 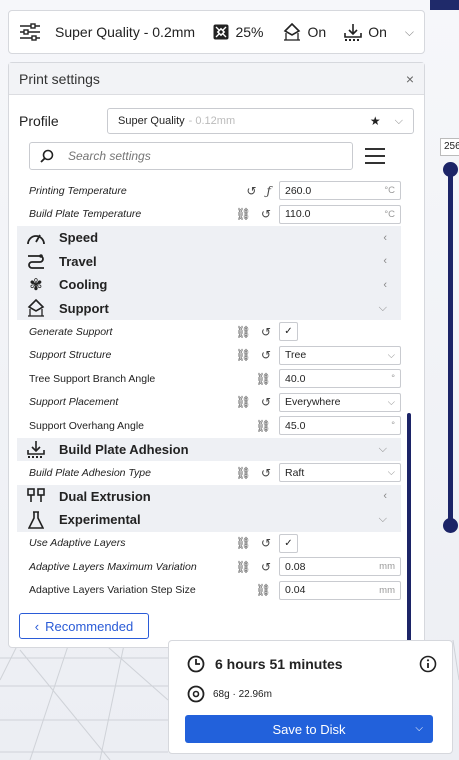 I want to click on category-dual-extrusion: Dual Extrusion ‹, so click(x=209, y=496).